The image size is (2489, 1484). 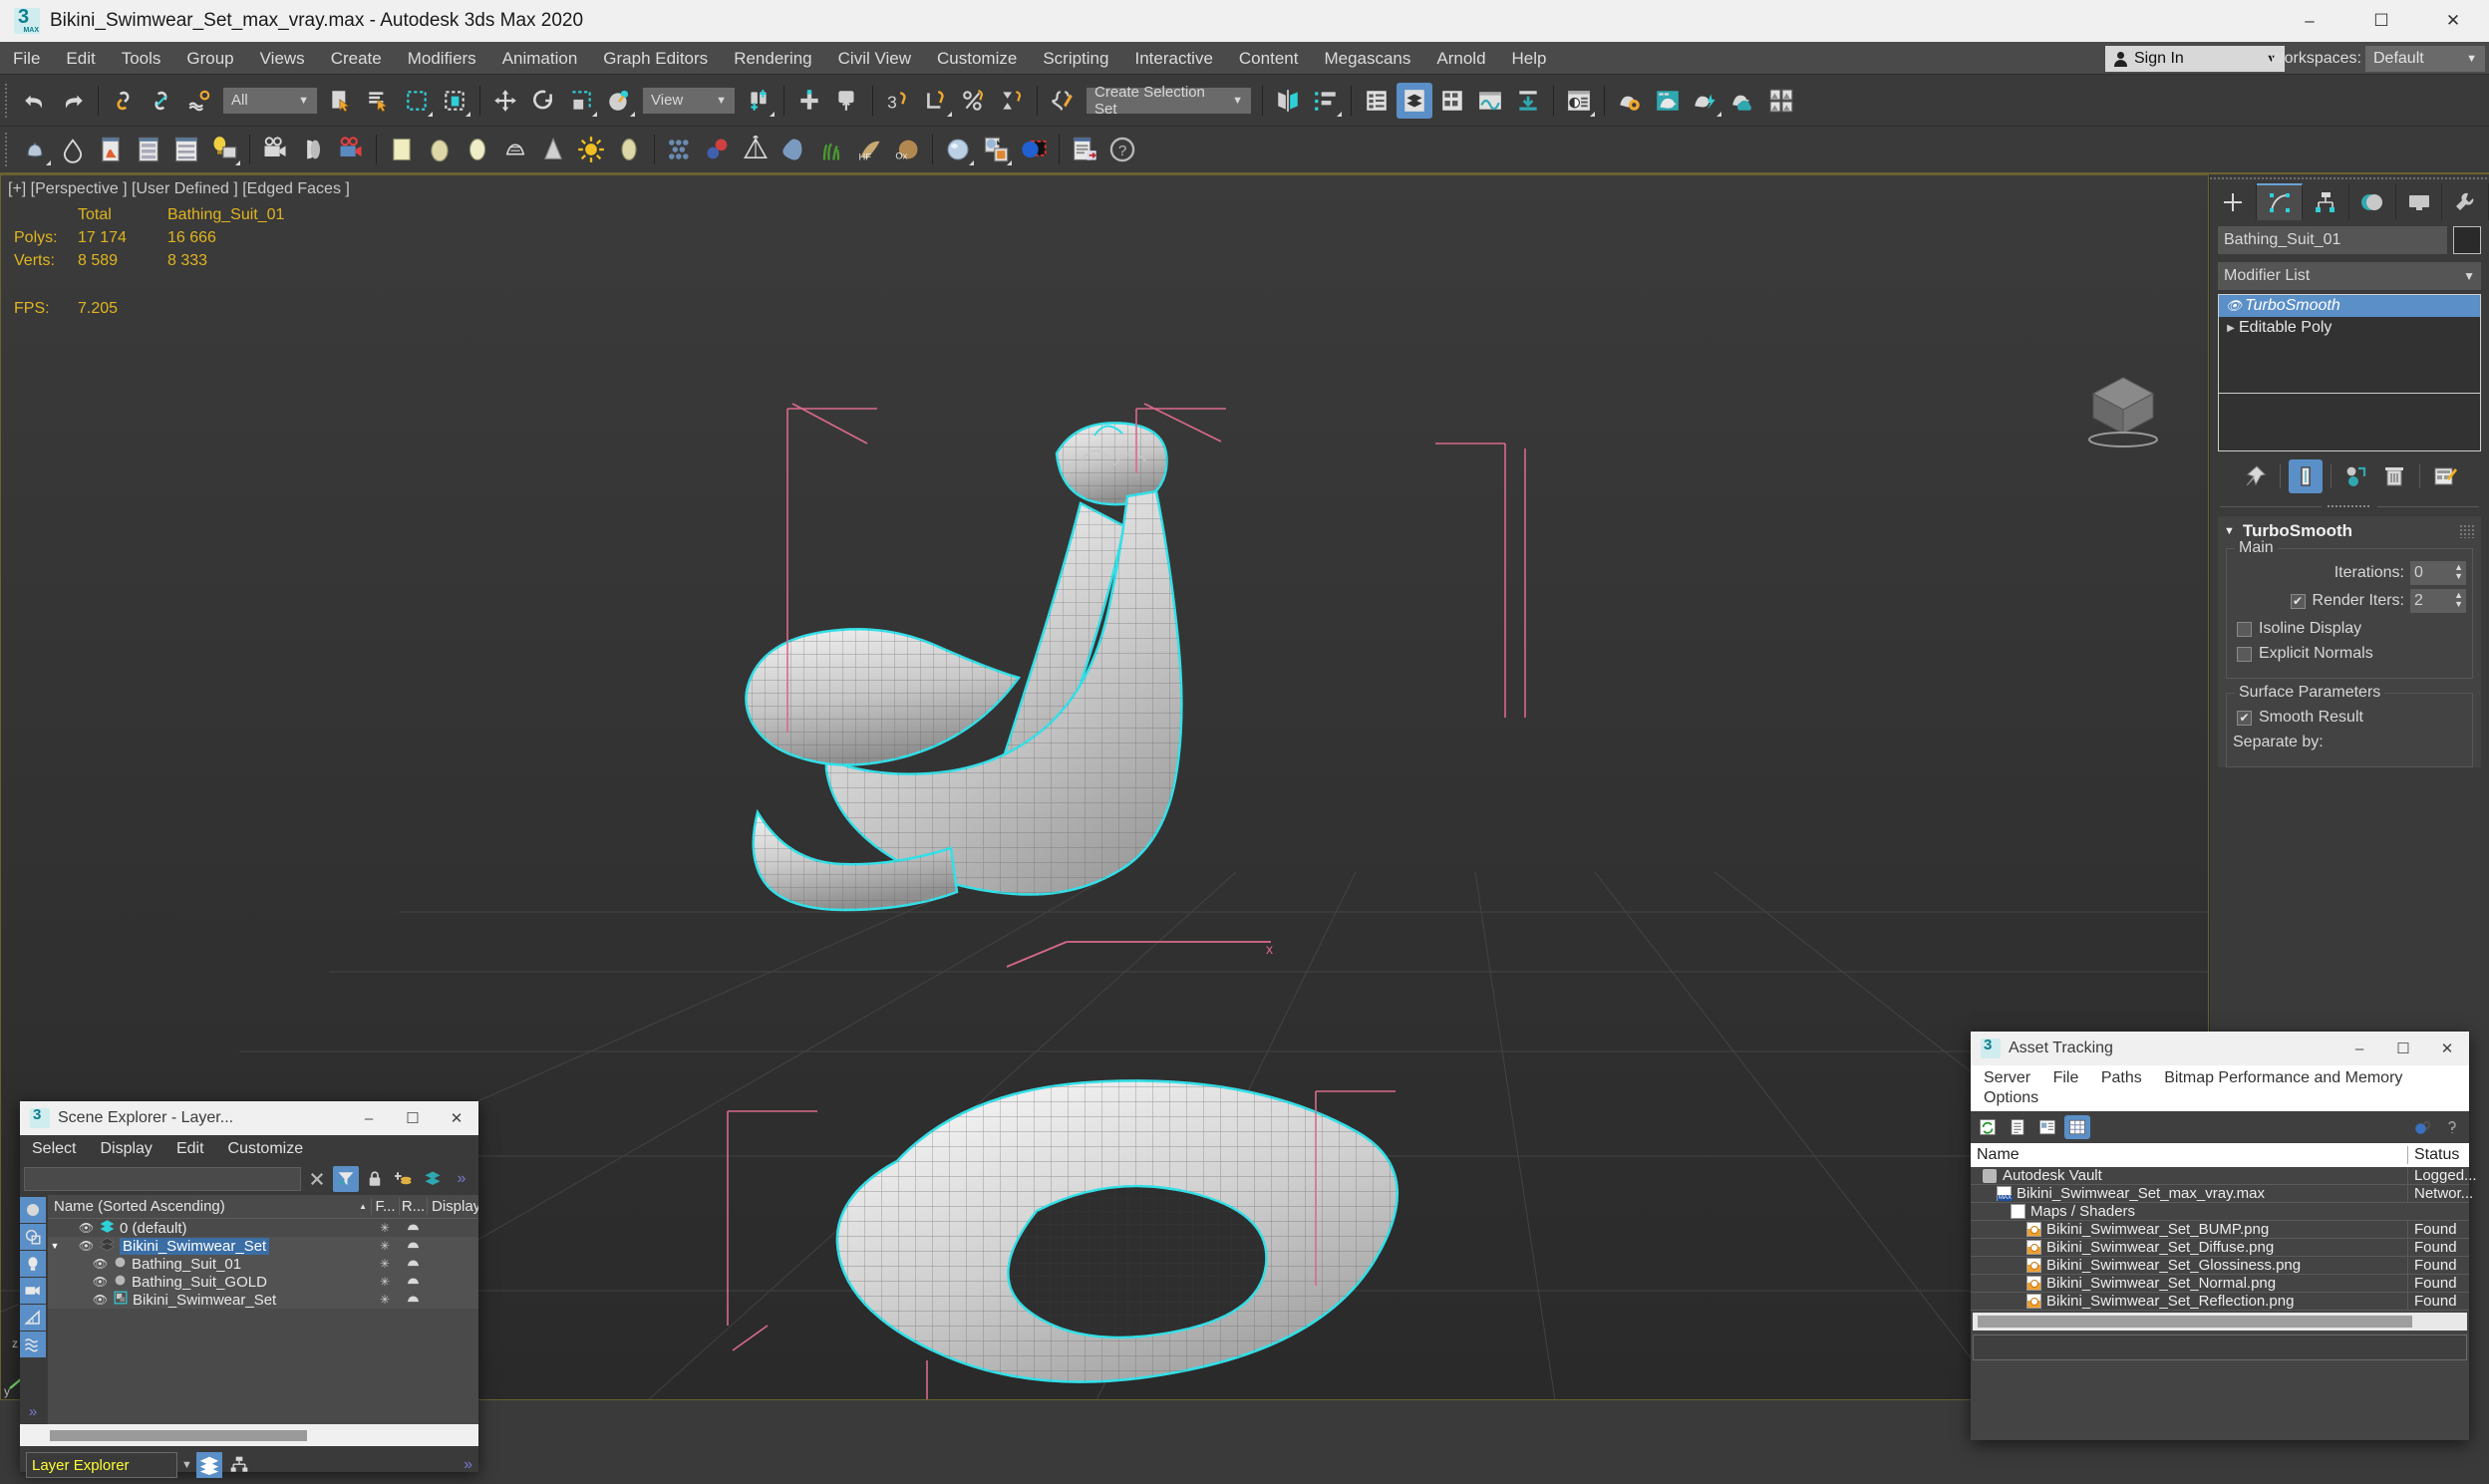 What do you see at coordinates (33, 1318) in the screenshot?
I see `filter-helpers-icon` at bounding box center [33, 1318].